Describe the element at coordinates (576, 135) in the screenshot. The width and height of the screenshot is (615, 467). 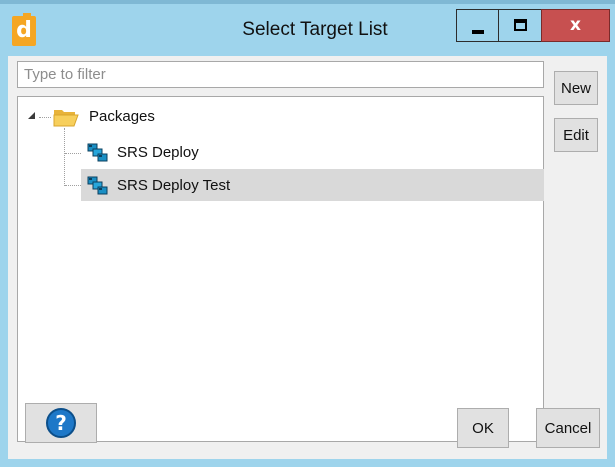
I see `edit-button: Edit` at that location.